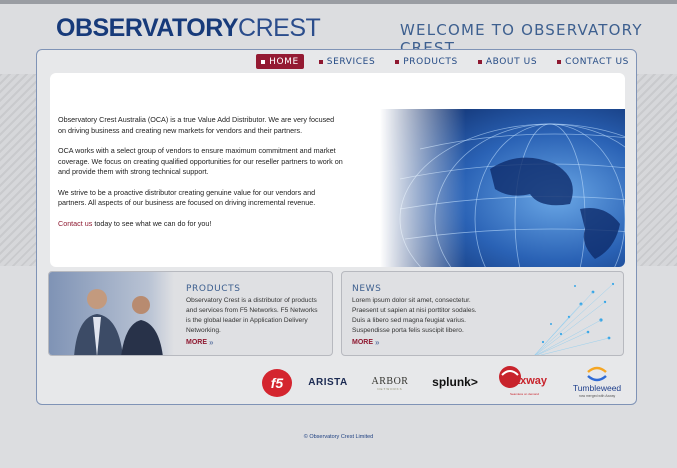 Image resolution: width=677 pixels, height=468 pixels. Describe the element at coordinates (597, 388) in the screenshot. I see `tumbleweed-logo-text: Tumbleweed` at that location.